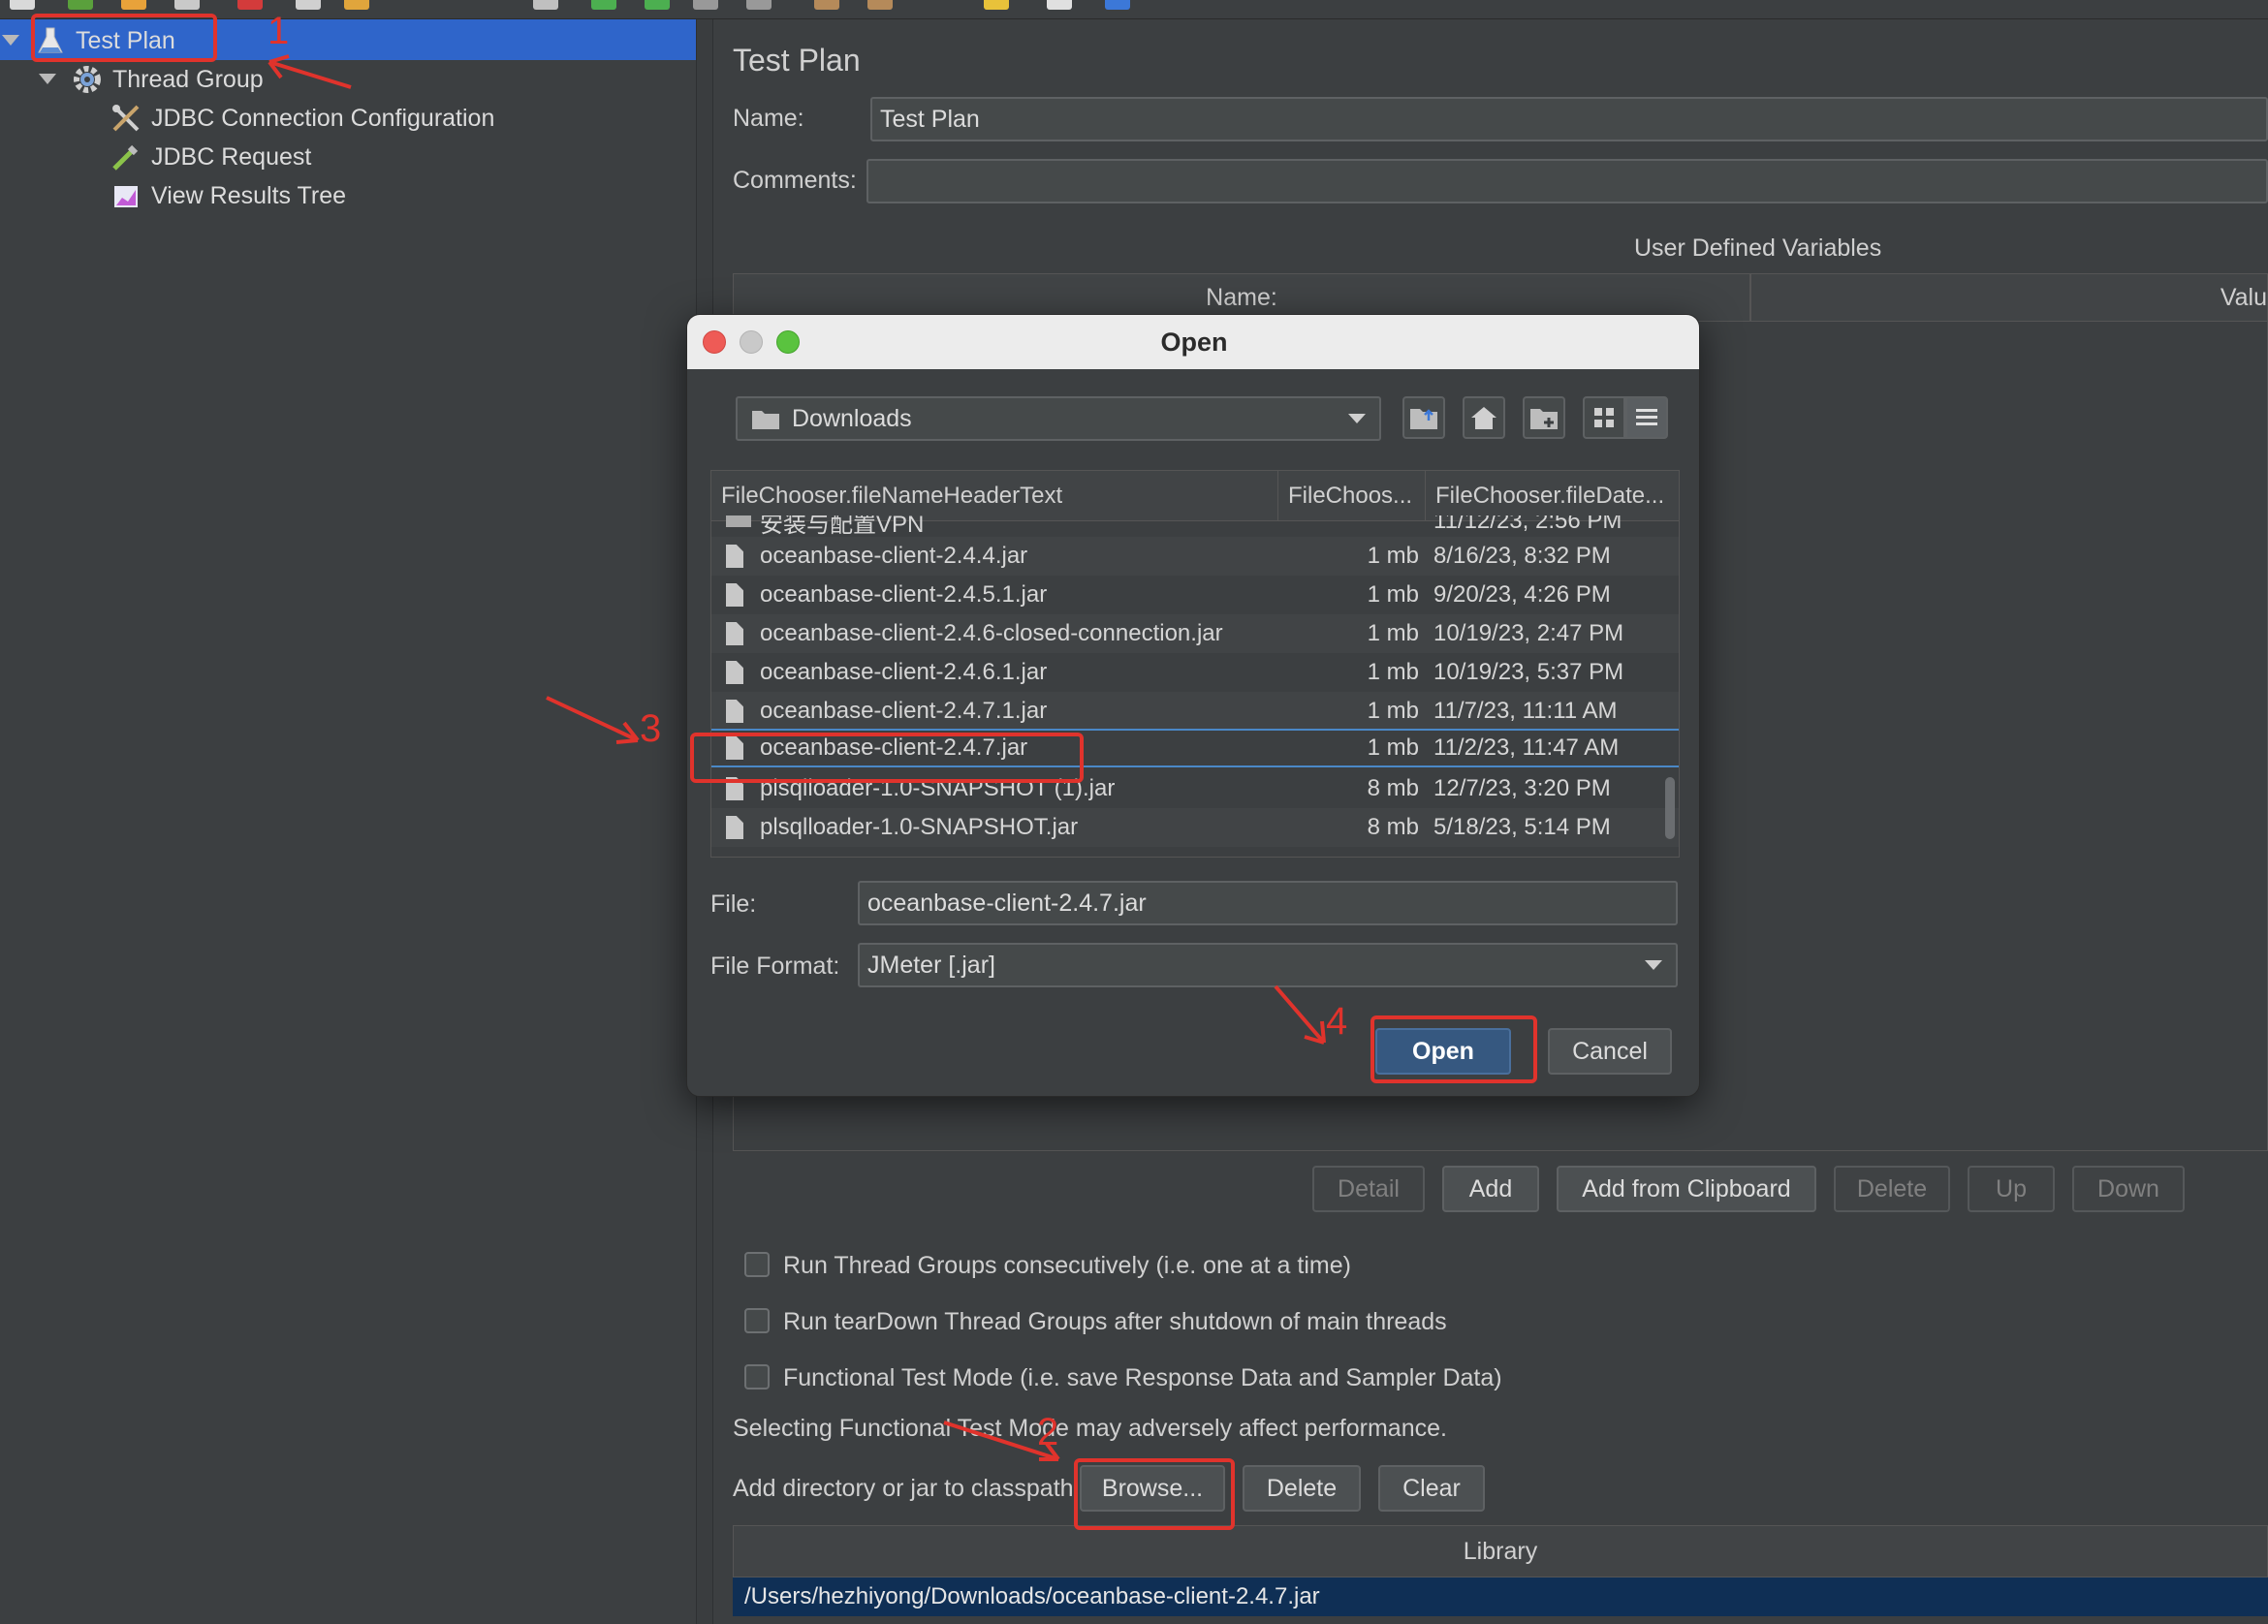  I want to click on annotation-box-open, so click(1454, 1049).